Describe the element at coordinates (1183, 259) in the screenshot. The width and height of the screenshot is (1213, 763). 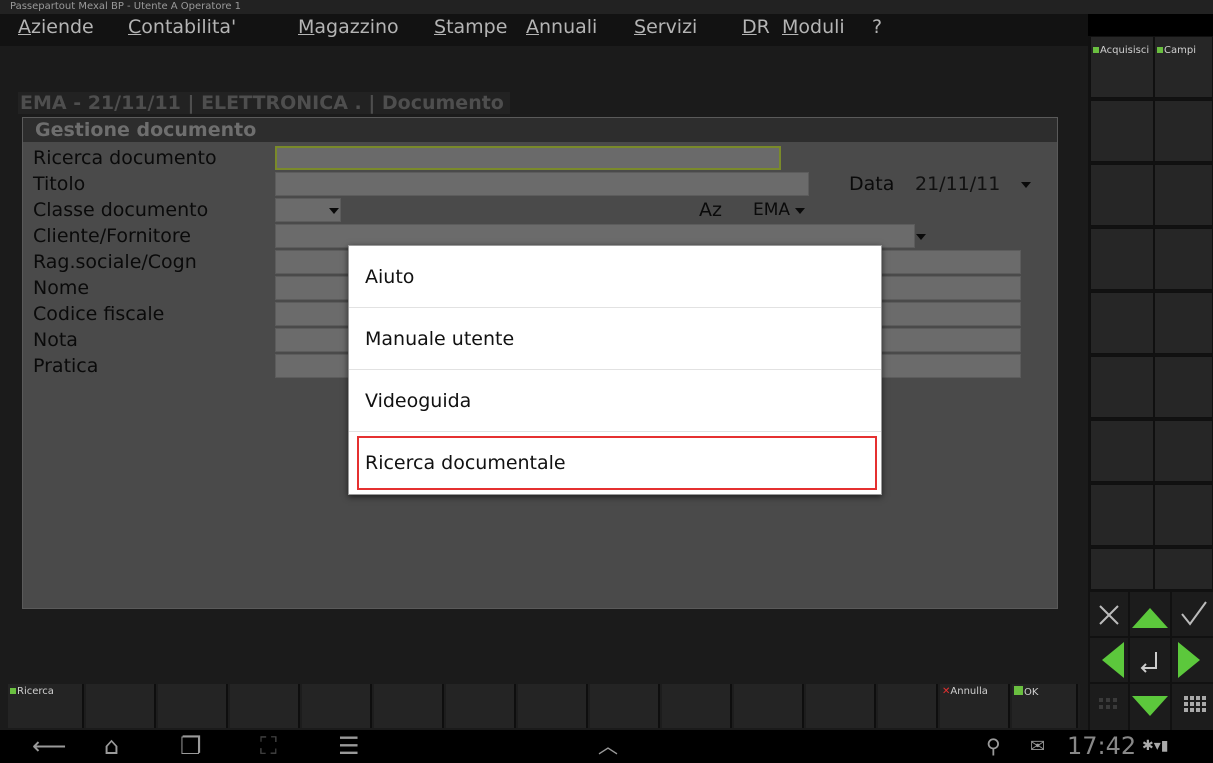
I see `side-btn-4b` at that location.